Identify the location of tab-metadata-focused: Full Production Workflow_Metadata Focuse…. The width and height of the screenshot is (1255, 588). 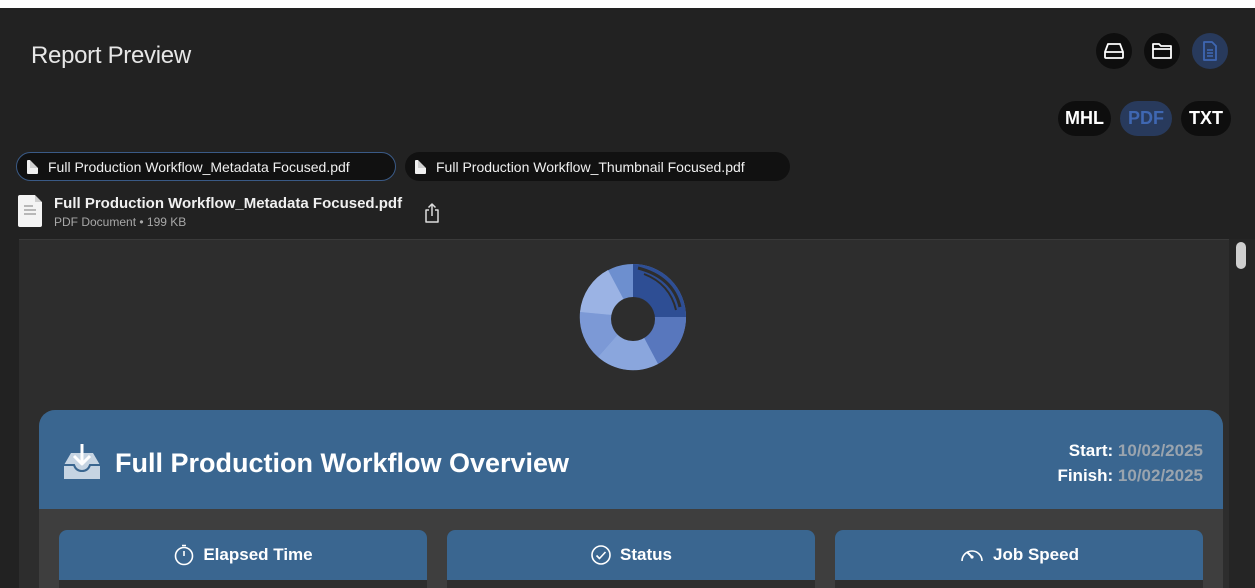
(206, 166).